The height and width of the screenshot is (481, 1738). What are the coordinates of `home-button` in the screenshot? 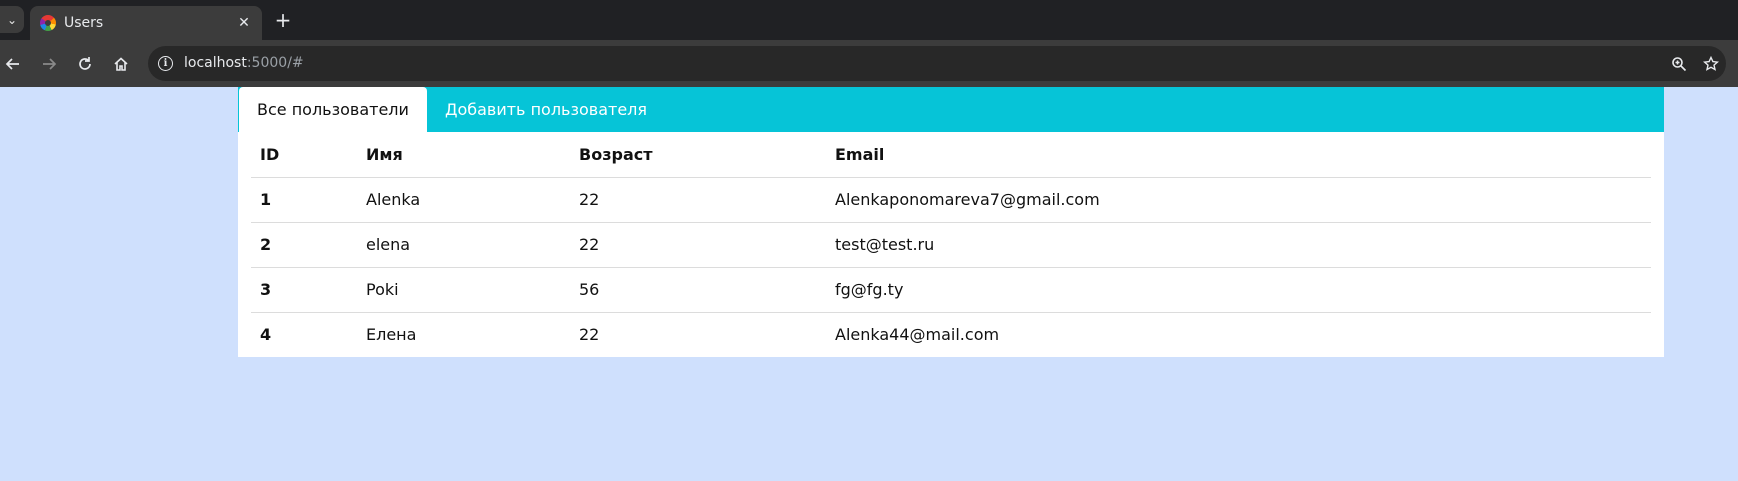 It's located at (121, 64).